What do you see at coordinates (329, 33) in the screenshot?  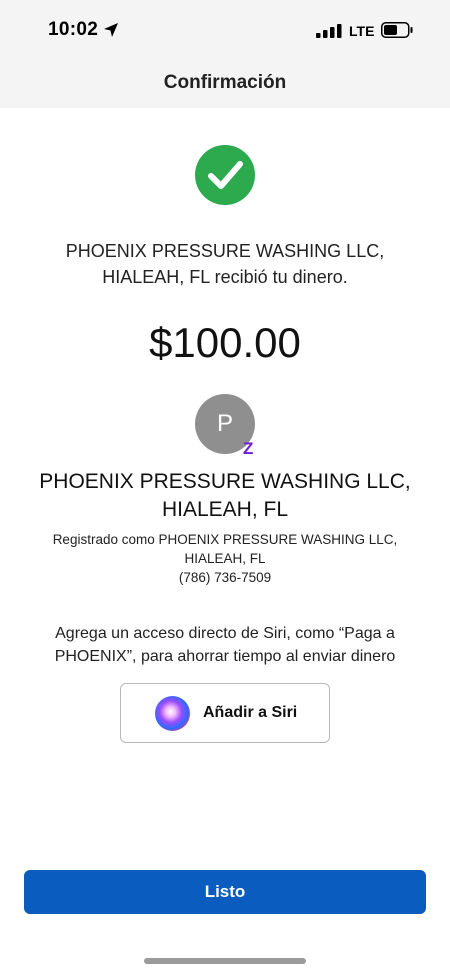 I see `signal-bars-icon` at bounding box center [329, 33].